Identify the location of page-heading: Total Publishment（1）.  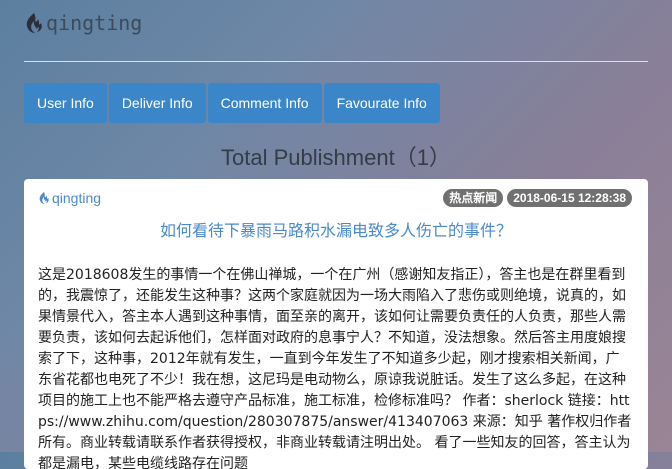
(336, 157).